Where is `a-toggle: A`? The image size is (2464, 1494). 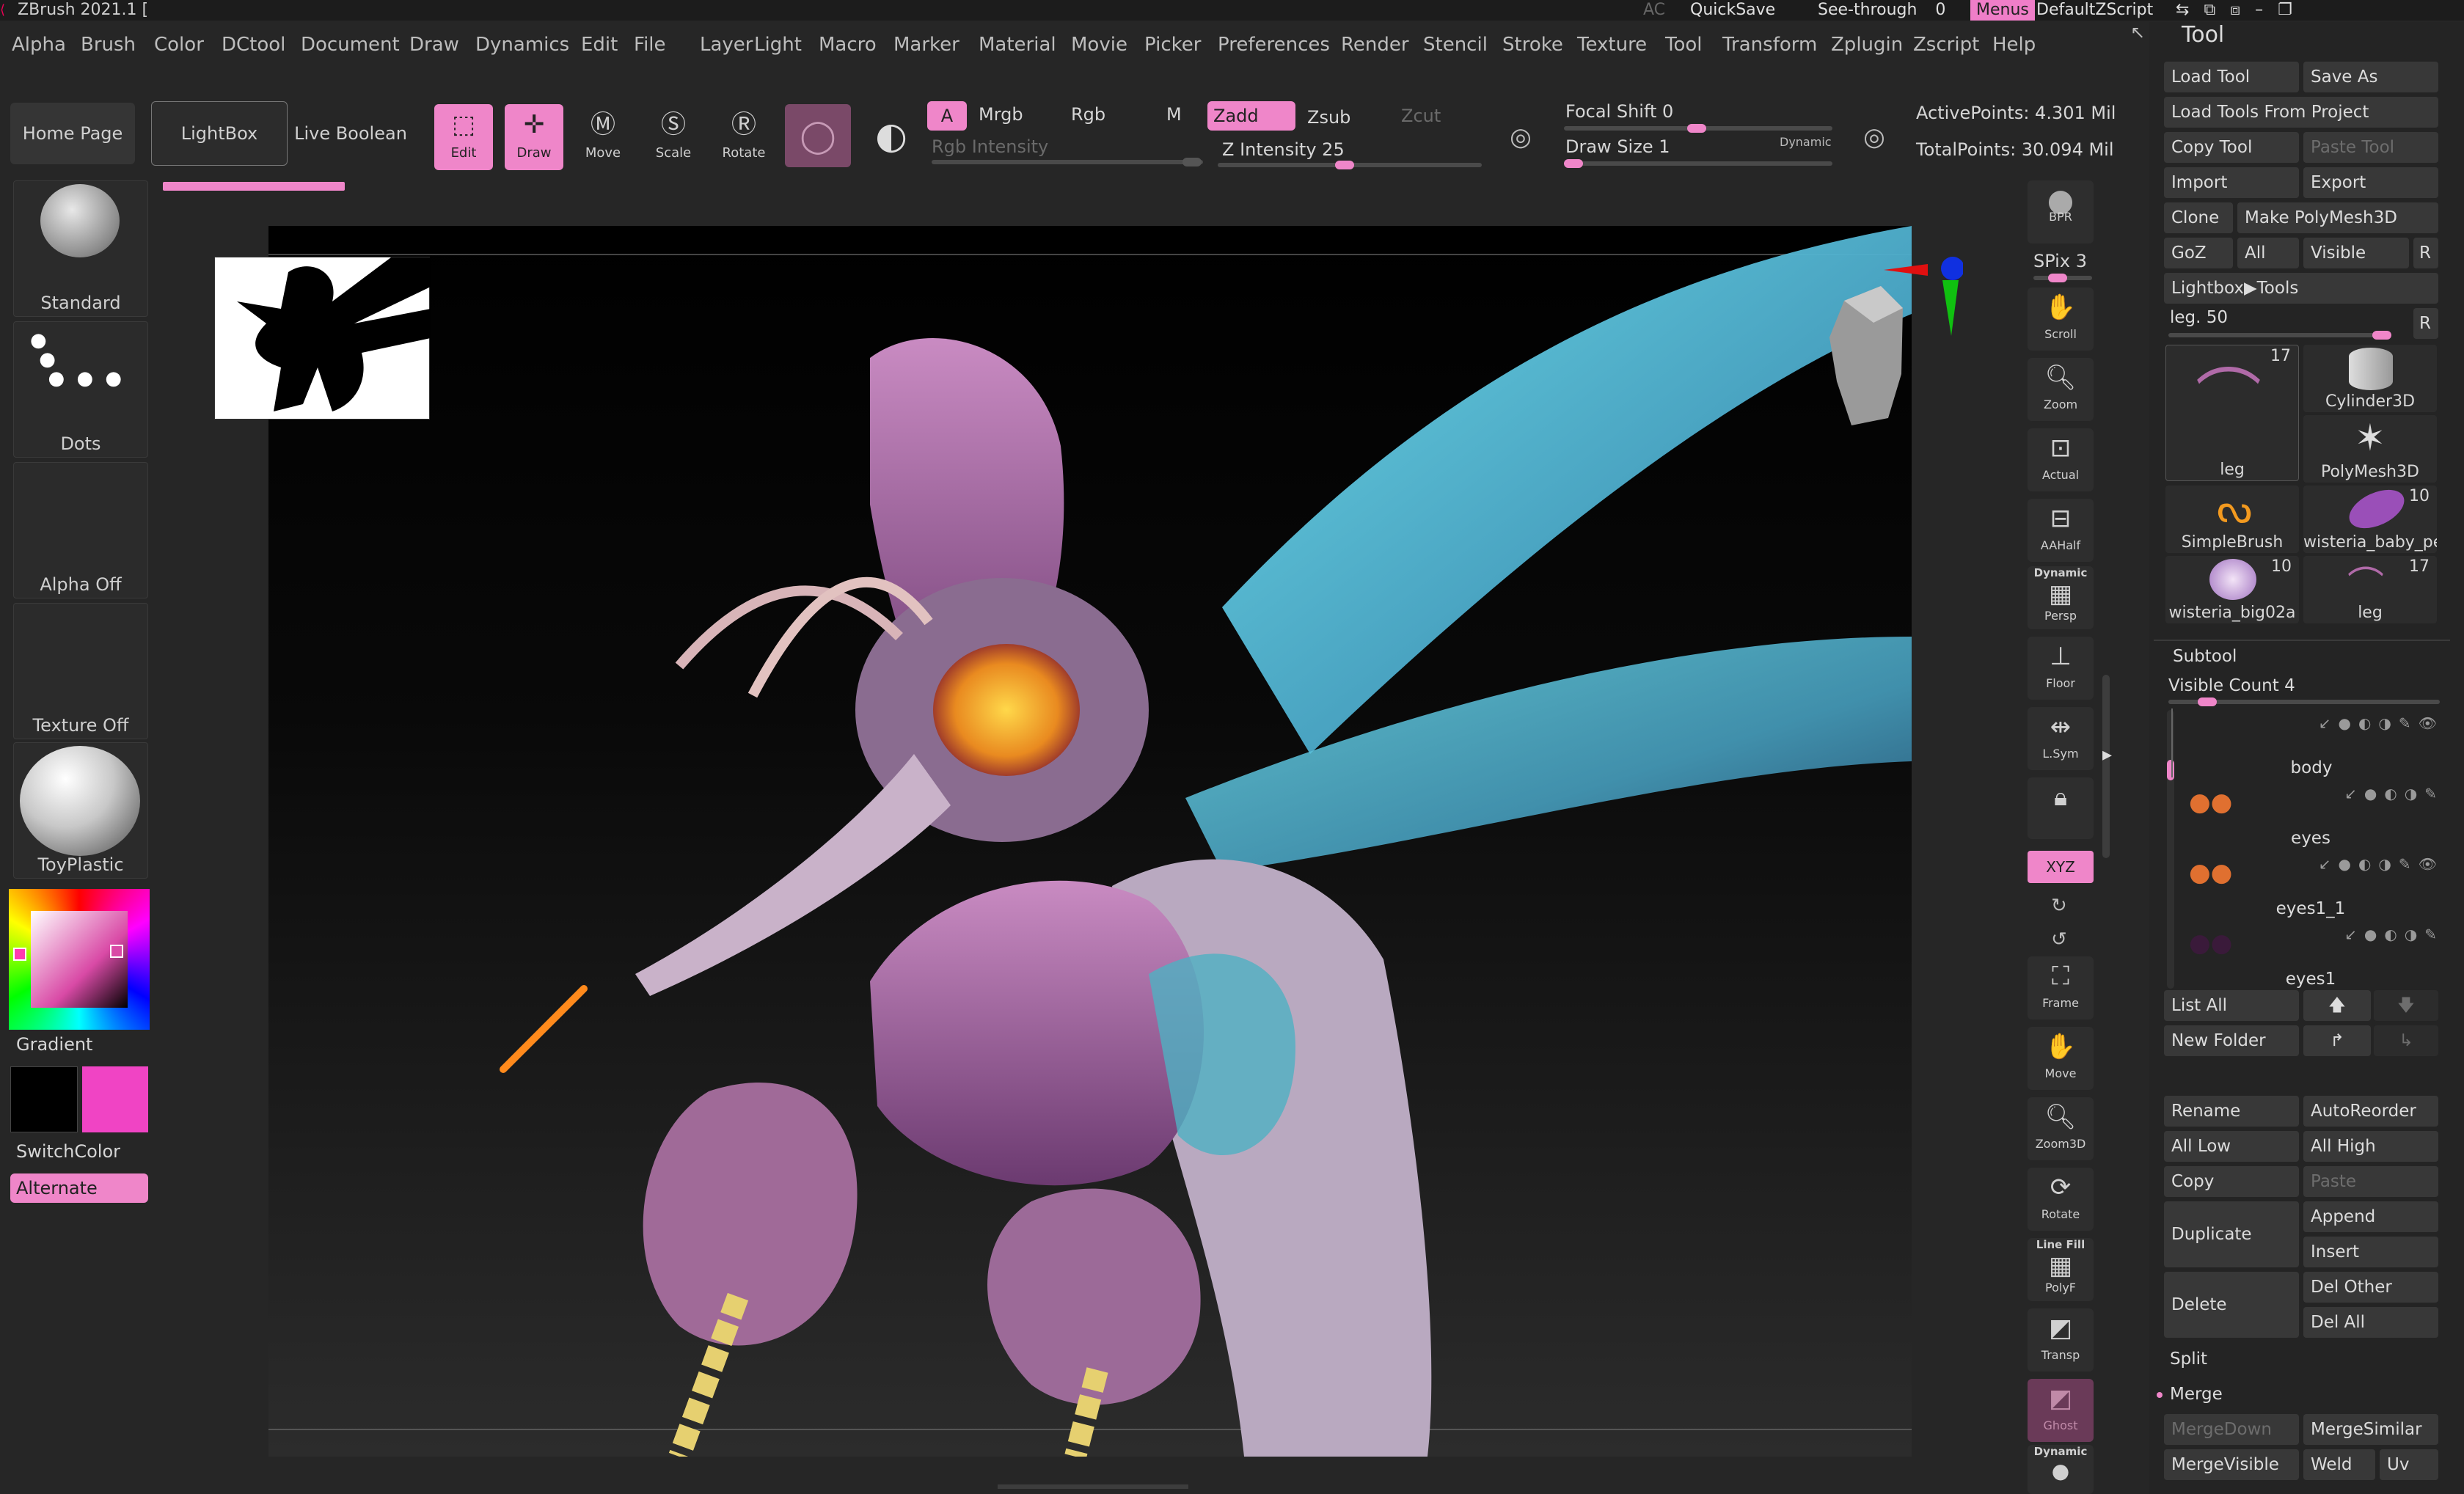
a-toggle: A is located at coordinates (947, 116).